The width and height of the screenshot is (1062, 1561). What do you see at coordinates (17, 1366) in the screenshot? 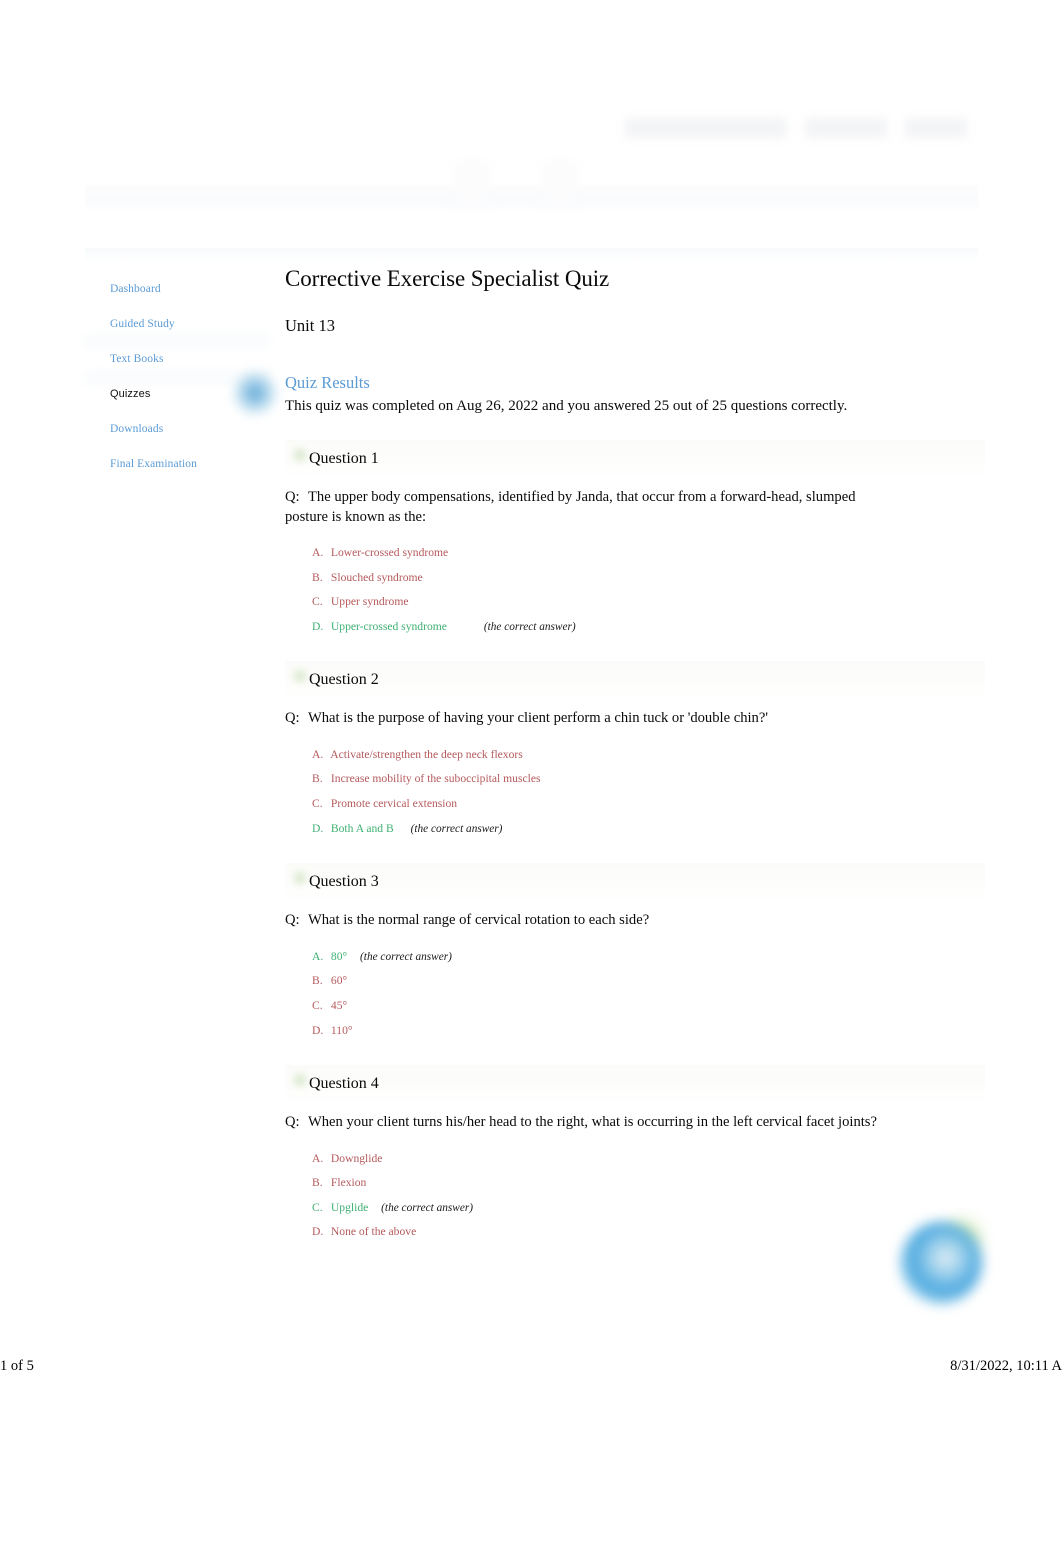
I see `page-indicator: 1 of 5` at bounding box center [17, 1366].